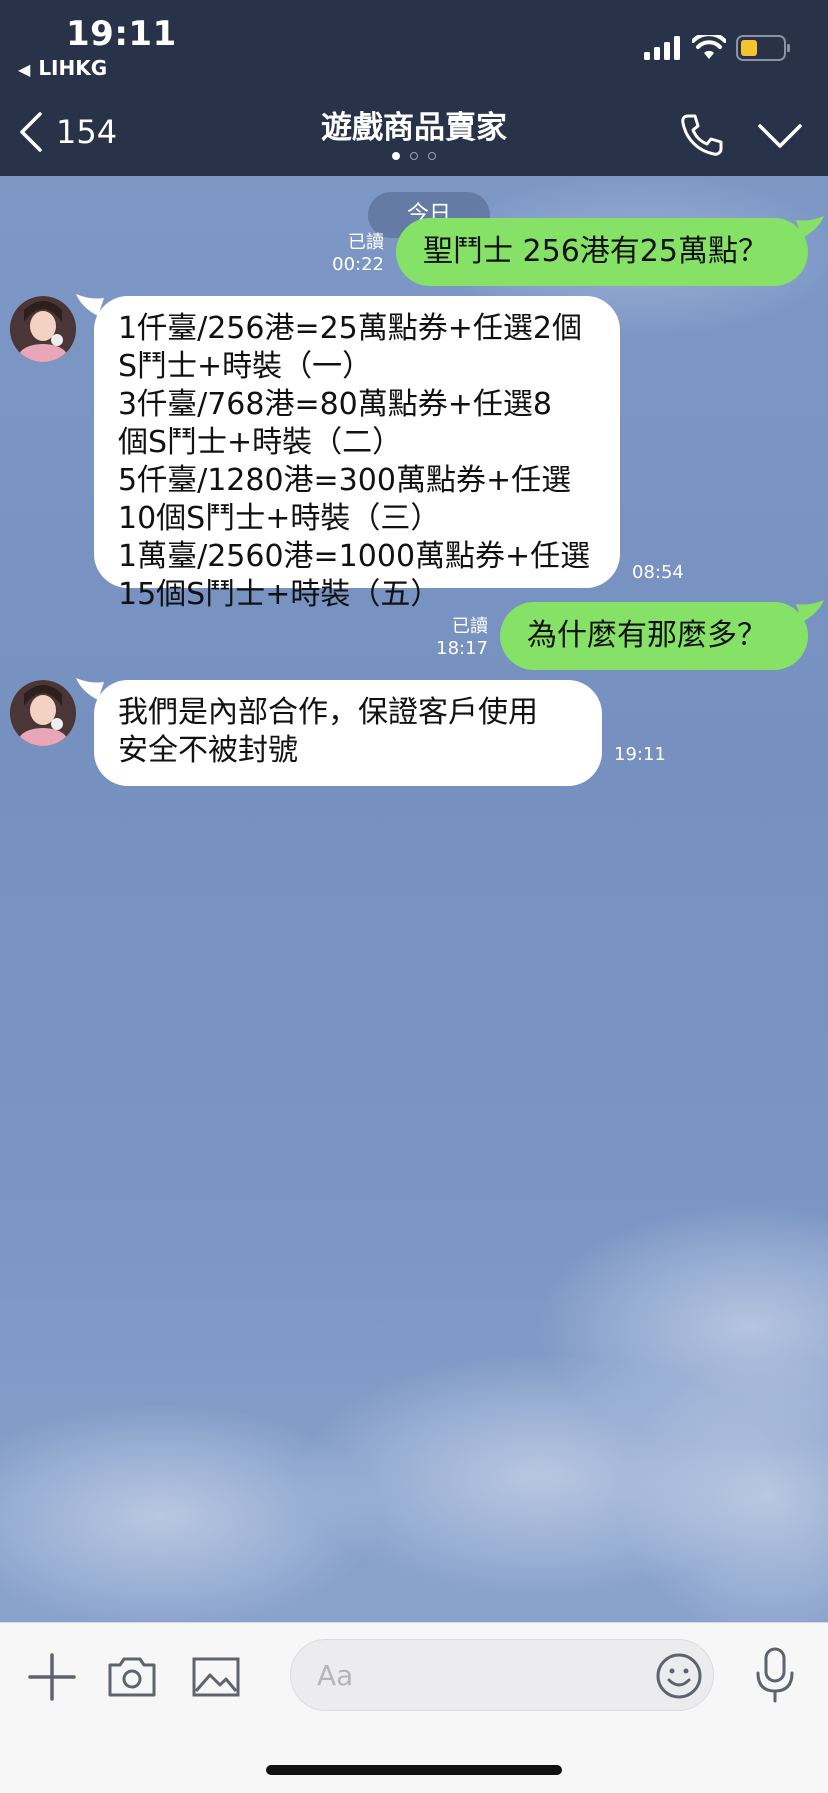  What do you see at coordinates (414, 1770) in the screenshot?
I see `home-indicator` at bounding box center [414, 1770].